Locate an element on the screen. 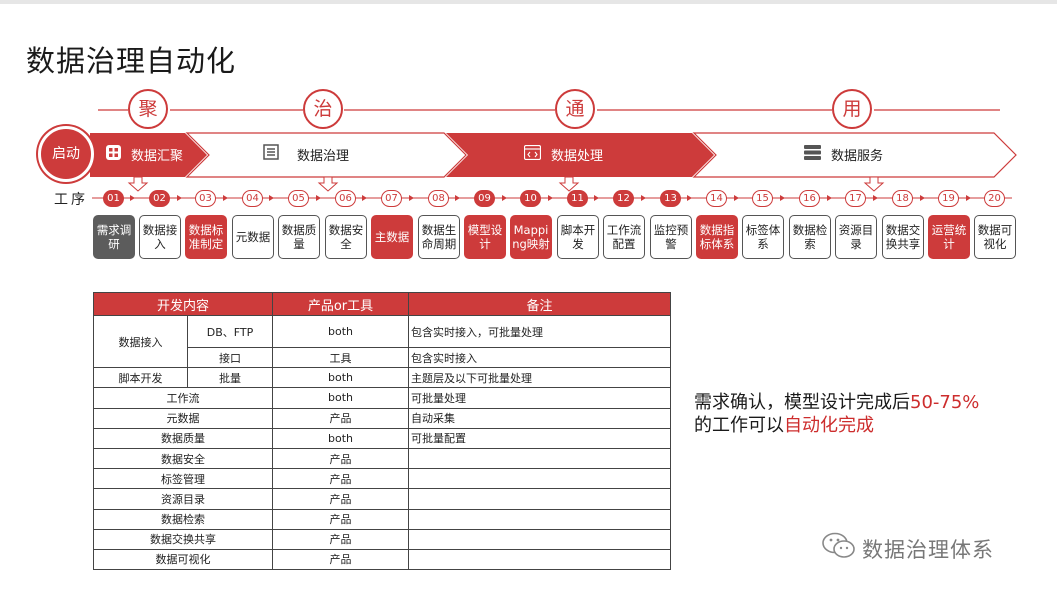 The height and width of the screenshot is (594, 1057). phase-char-zhi: 治 is located at coordinates (323, 109).